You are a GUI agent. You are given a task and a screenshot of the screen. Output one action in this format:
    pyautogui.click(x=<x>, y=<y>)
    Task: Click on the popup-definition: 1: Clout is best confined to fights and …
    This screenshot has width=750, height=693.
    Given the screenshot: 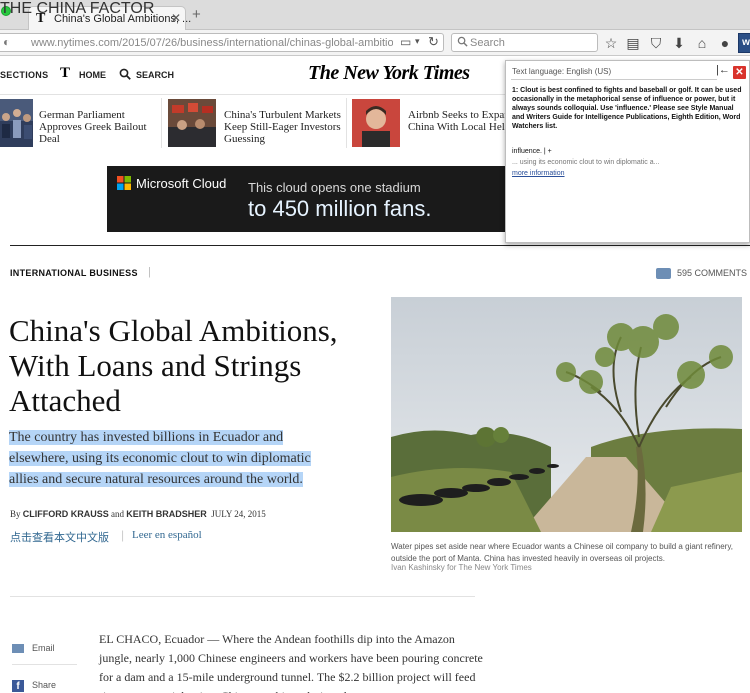 What is the action you would take?
    pyautogui.click(x=627, y=108)
    